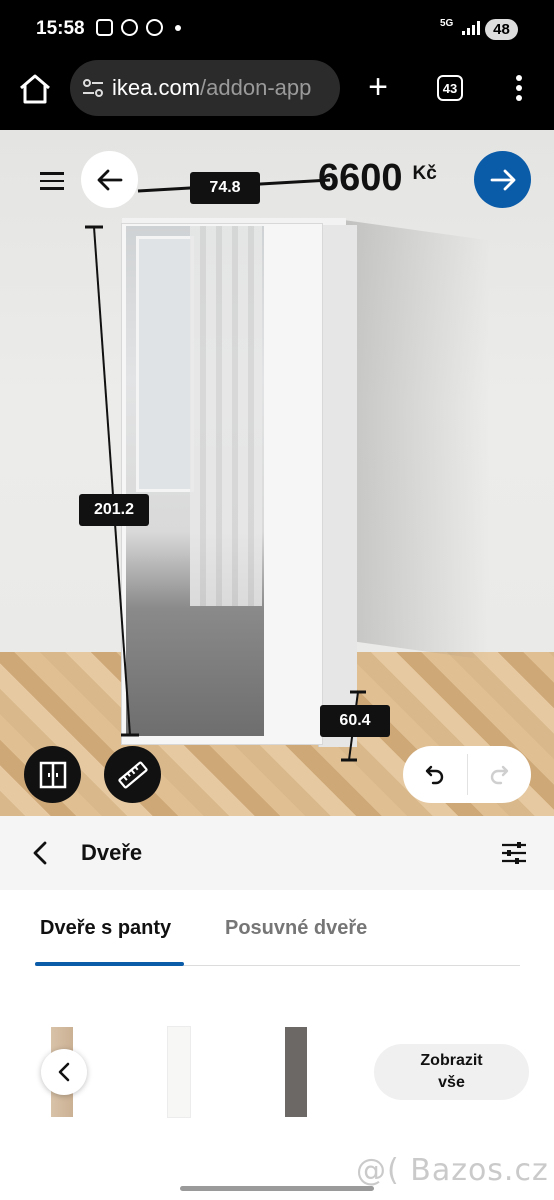  Describe the element at coordinates (93, 88) in the screenshot. I see `site-settings-icon` at that location.